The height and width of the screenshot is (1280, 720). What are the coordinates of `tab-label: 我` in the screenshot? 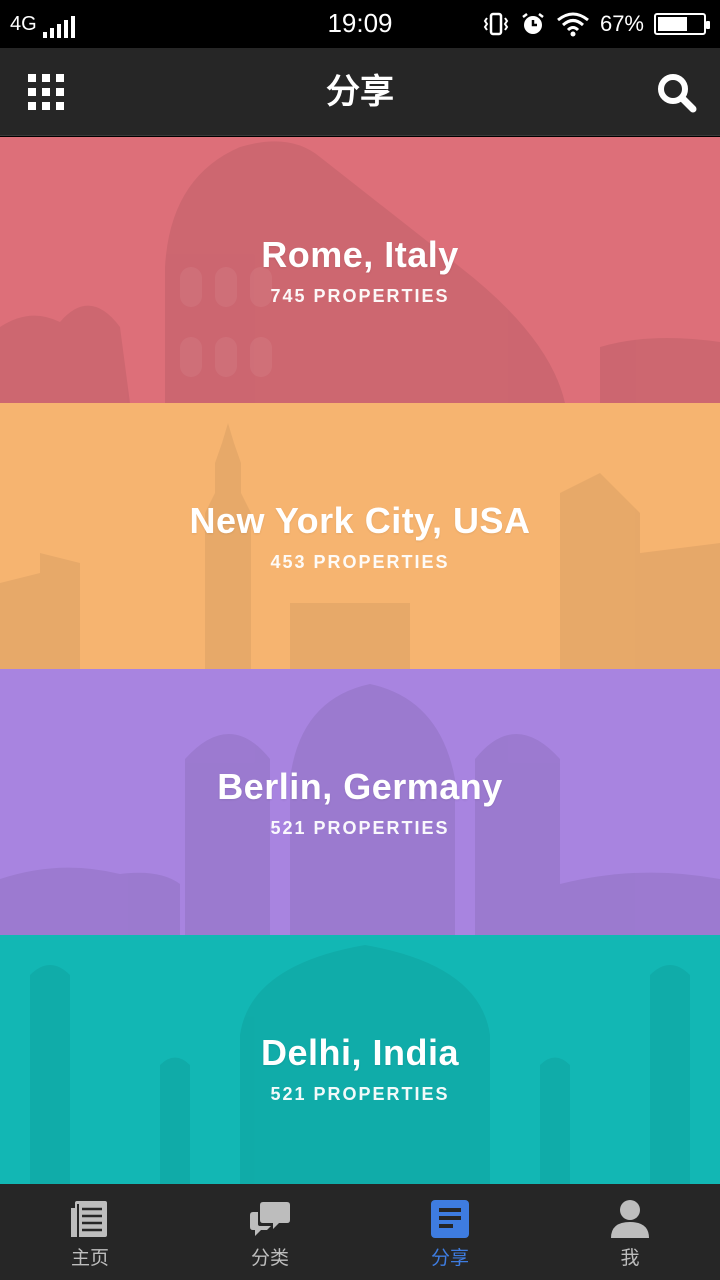 It's located at (630, 1258).